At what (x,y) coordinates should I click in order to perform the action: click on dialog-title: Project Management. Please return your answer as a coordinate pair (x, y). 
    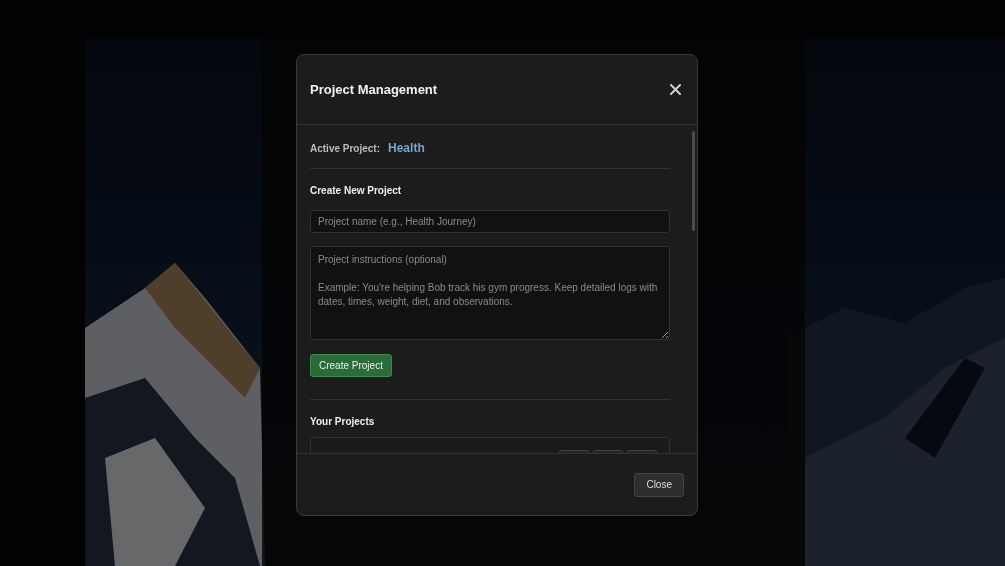
    Looking at the image, I should click on (374, 89).